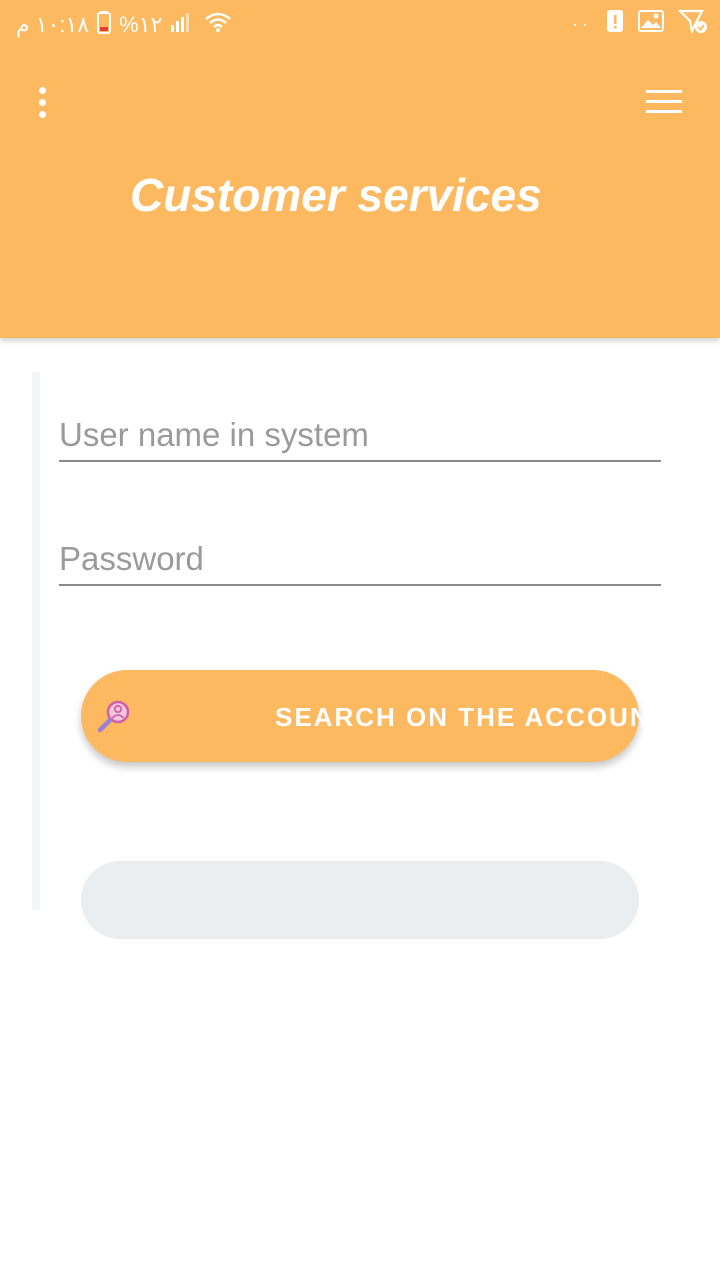  Describe the element at coordinates (664, 101) in the screenshot. I see `hamburger-menu-button` at that location.